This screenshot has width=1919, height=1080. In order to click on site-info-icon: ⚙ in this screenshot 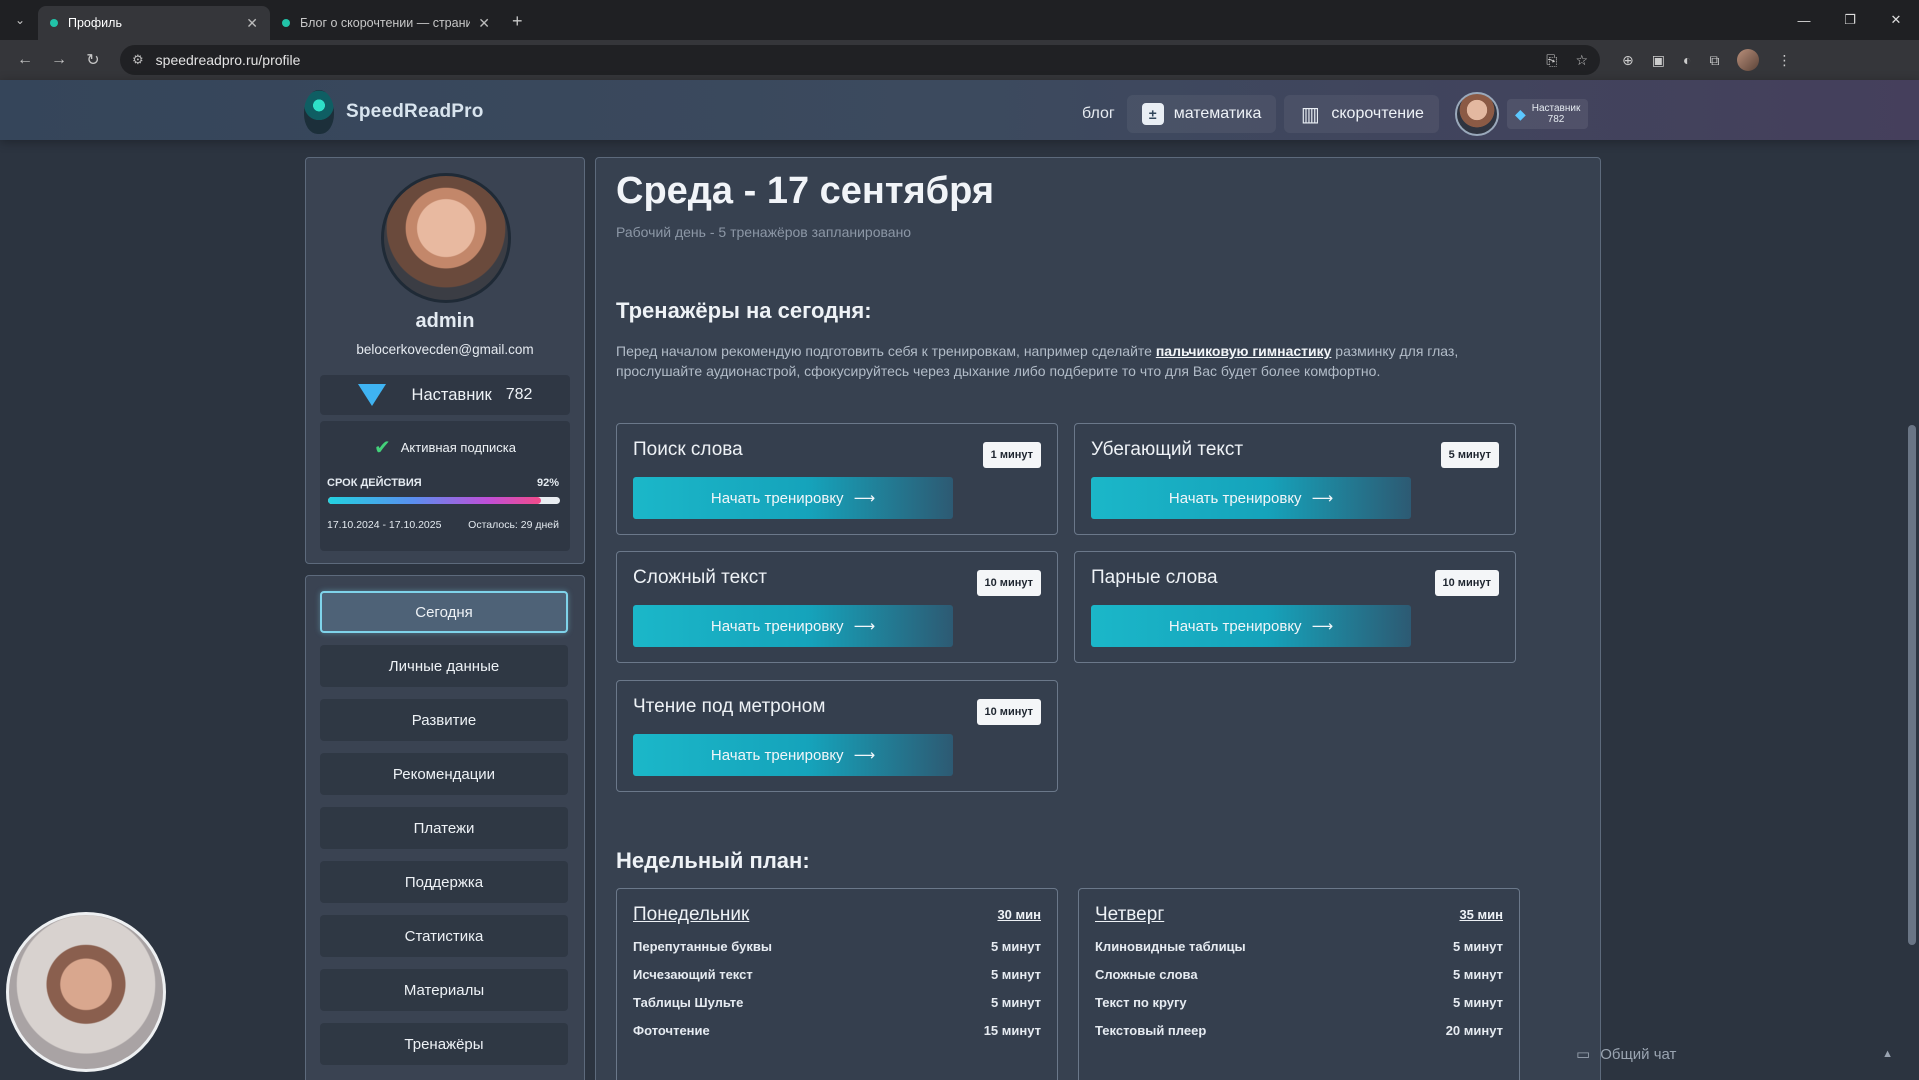, I will do `click(138, 60)`.